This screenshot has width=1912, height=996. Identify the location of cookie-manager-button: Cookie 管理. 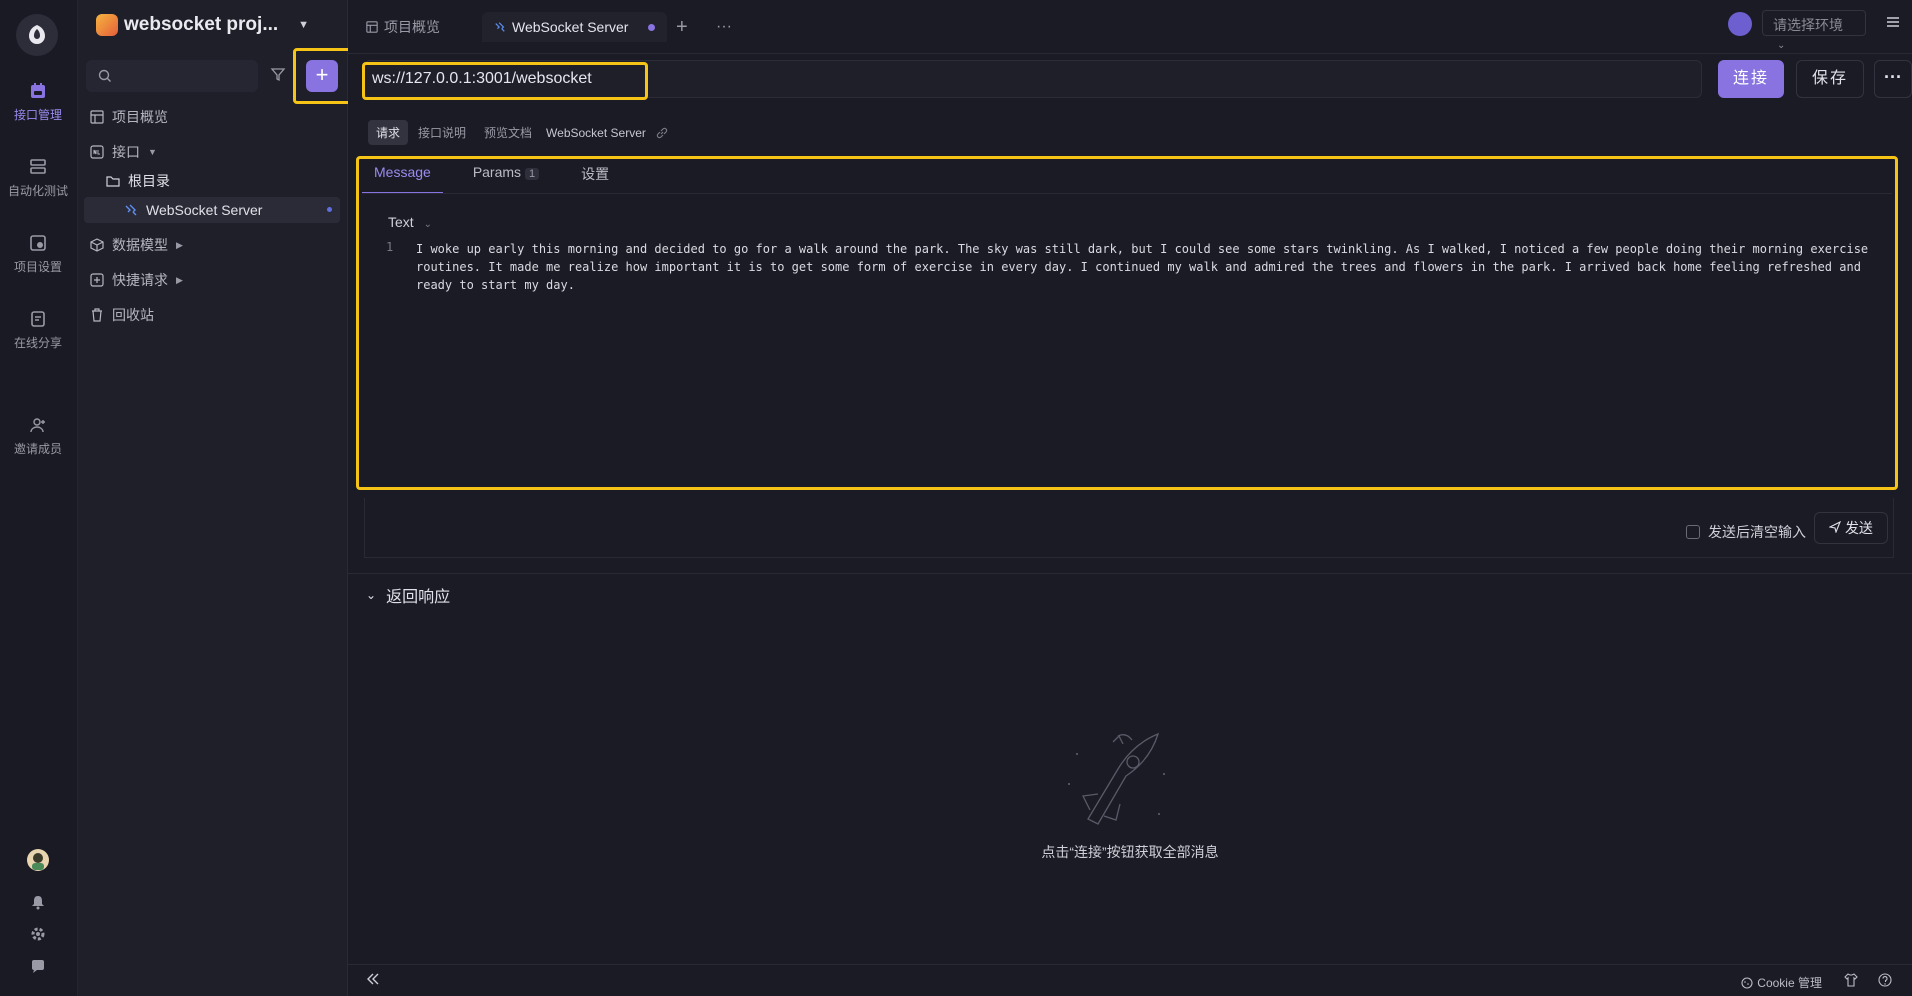
(1781, 982).